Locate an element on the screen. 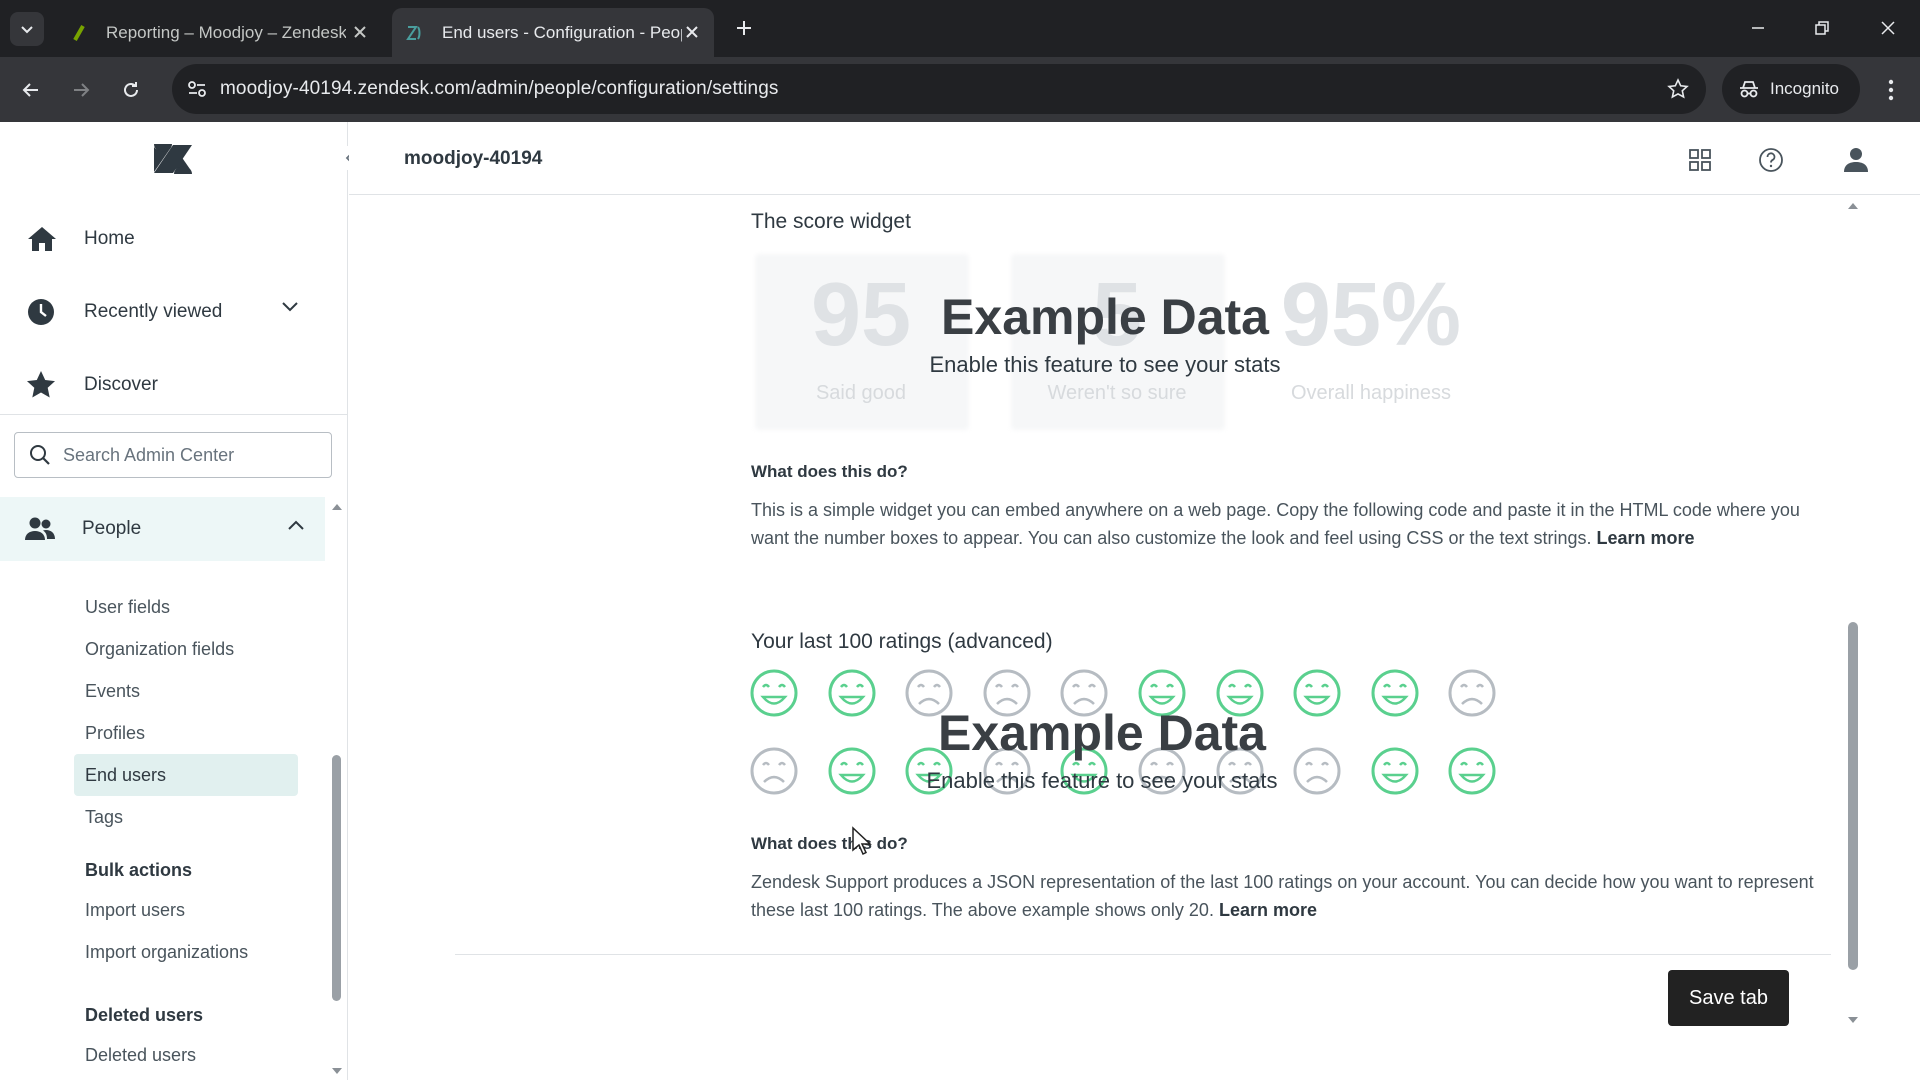 The width and height of the screenshot is (1920, 1080). subnav-label: End users is located at coordinates (126, 774).